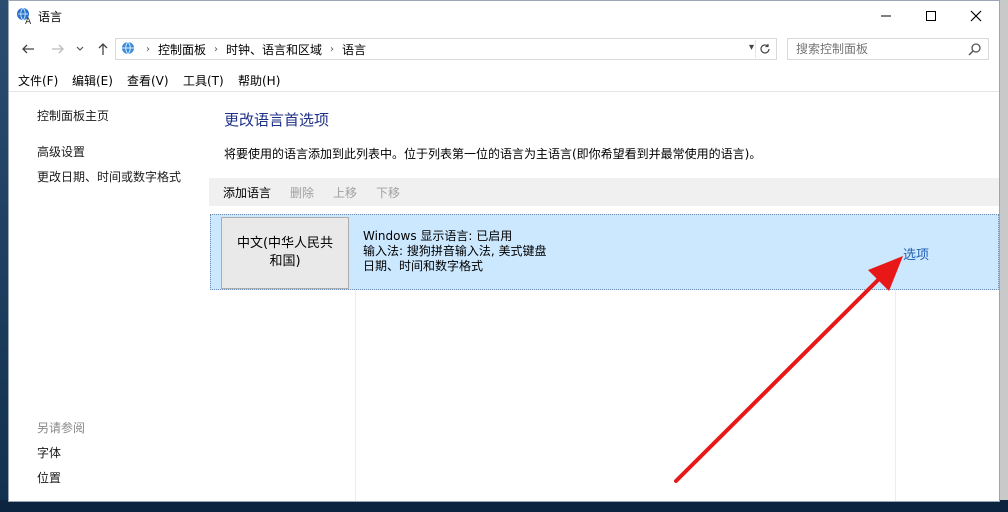  What do you see at coordinates (423, 266) in the screenshot?
I see `date-time-format-info: 日期、时间和数字格式` at bounding box center [423, 266].